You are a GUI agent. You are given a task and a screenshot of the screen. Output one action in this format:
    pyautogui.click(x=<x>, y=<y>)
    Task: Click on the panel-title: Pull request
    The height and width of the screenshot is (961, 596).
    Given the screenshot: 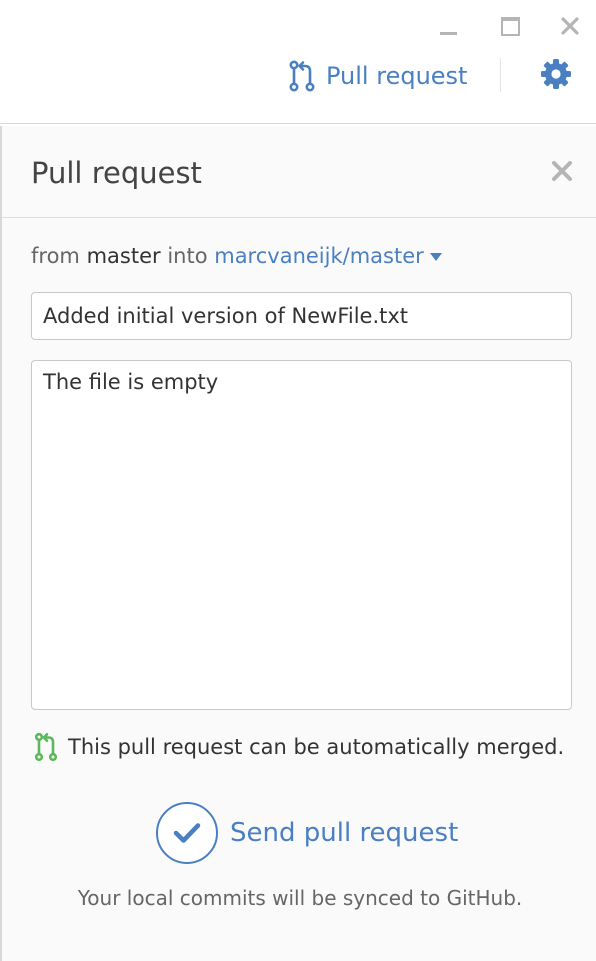 What is the action you would take?
    pyautogui.click(x=116, y=173)
    